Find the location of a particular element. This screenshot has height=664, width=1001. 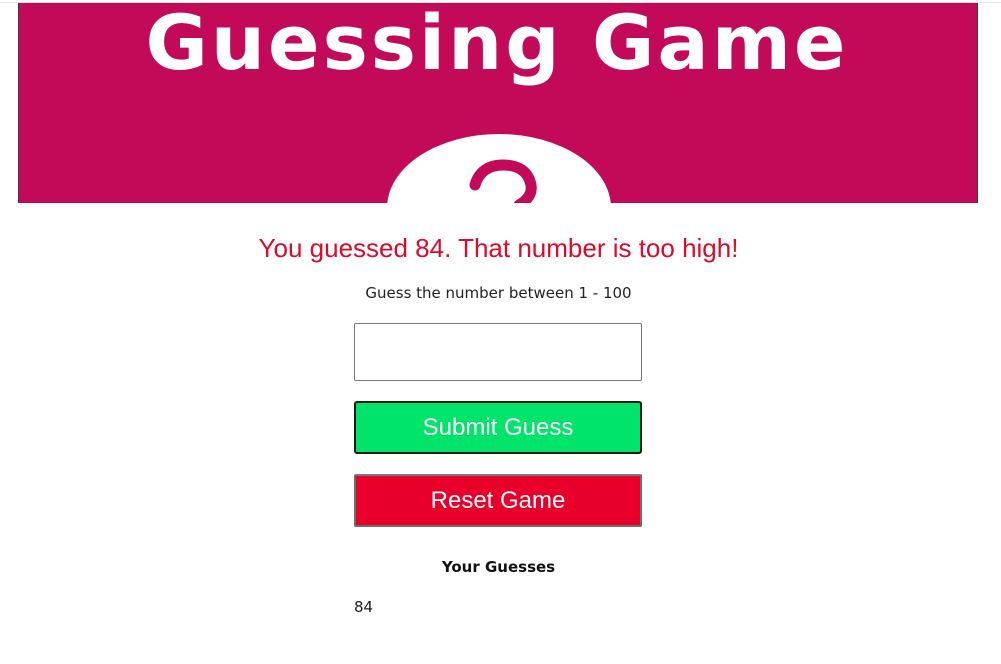

guess-list: 84 is located at coordinates (363, 607).